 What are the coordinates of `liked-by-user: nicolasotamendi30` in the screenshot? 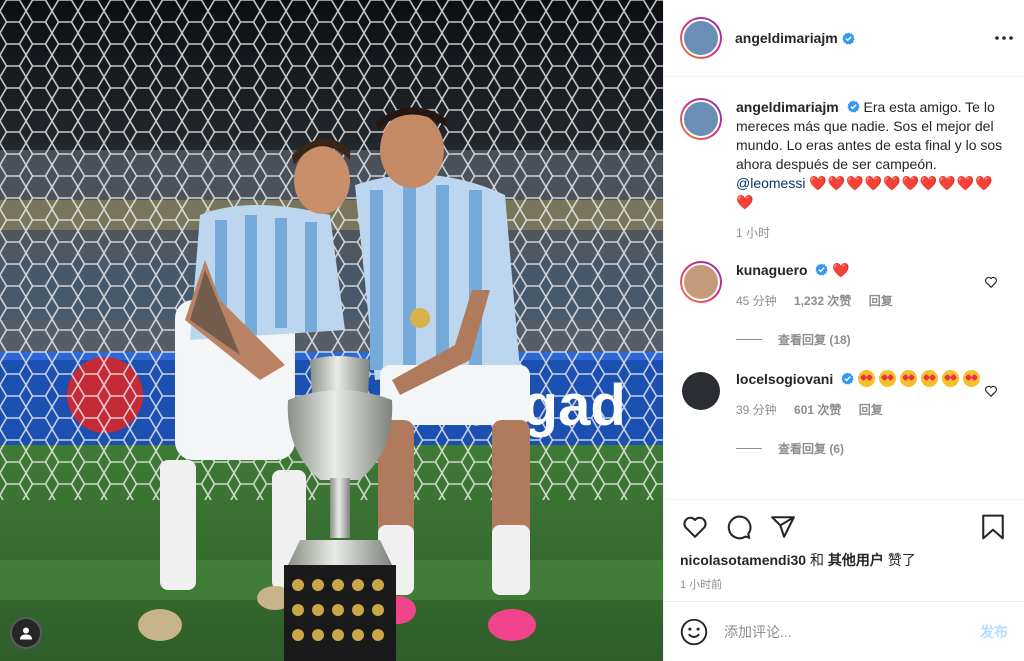 It's located at (743, 560).